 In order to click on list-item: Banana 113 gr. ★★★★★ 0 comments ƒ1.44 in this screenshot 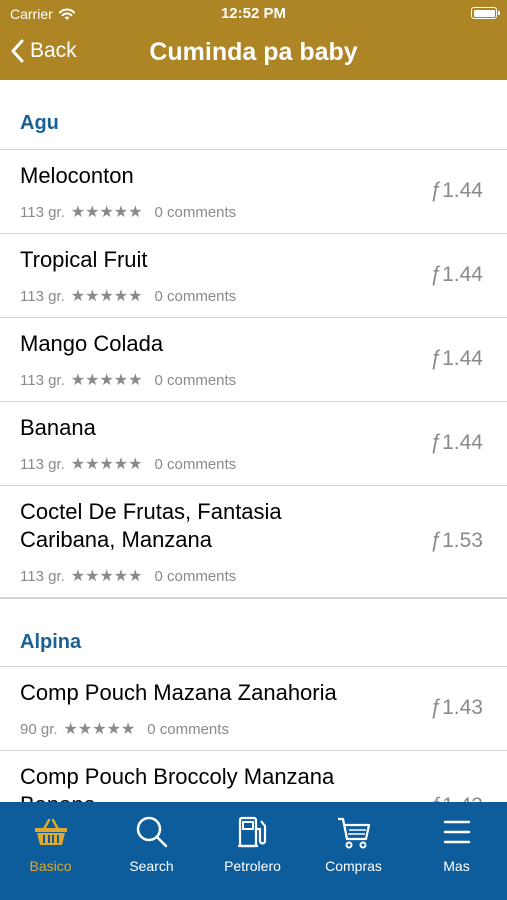, I will do `click(253, 444)`.